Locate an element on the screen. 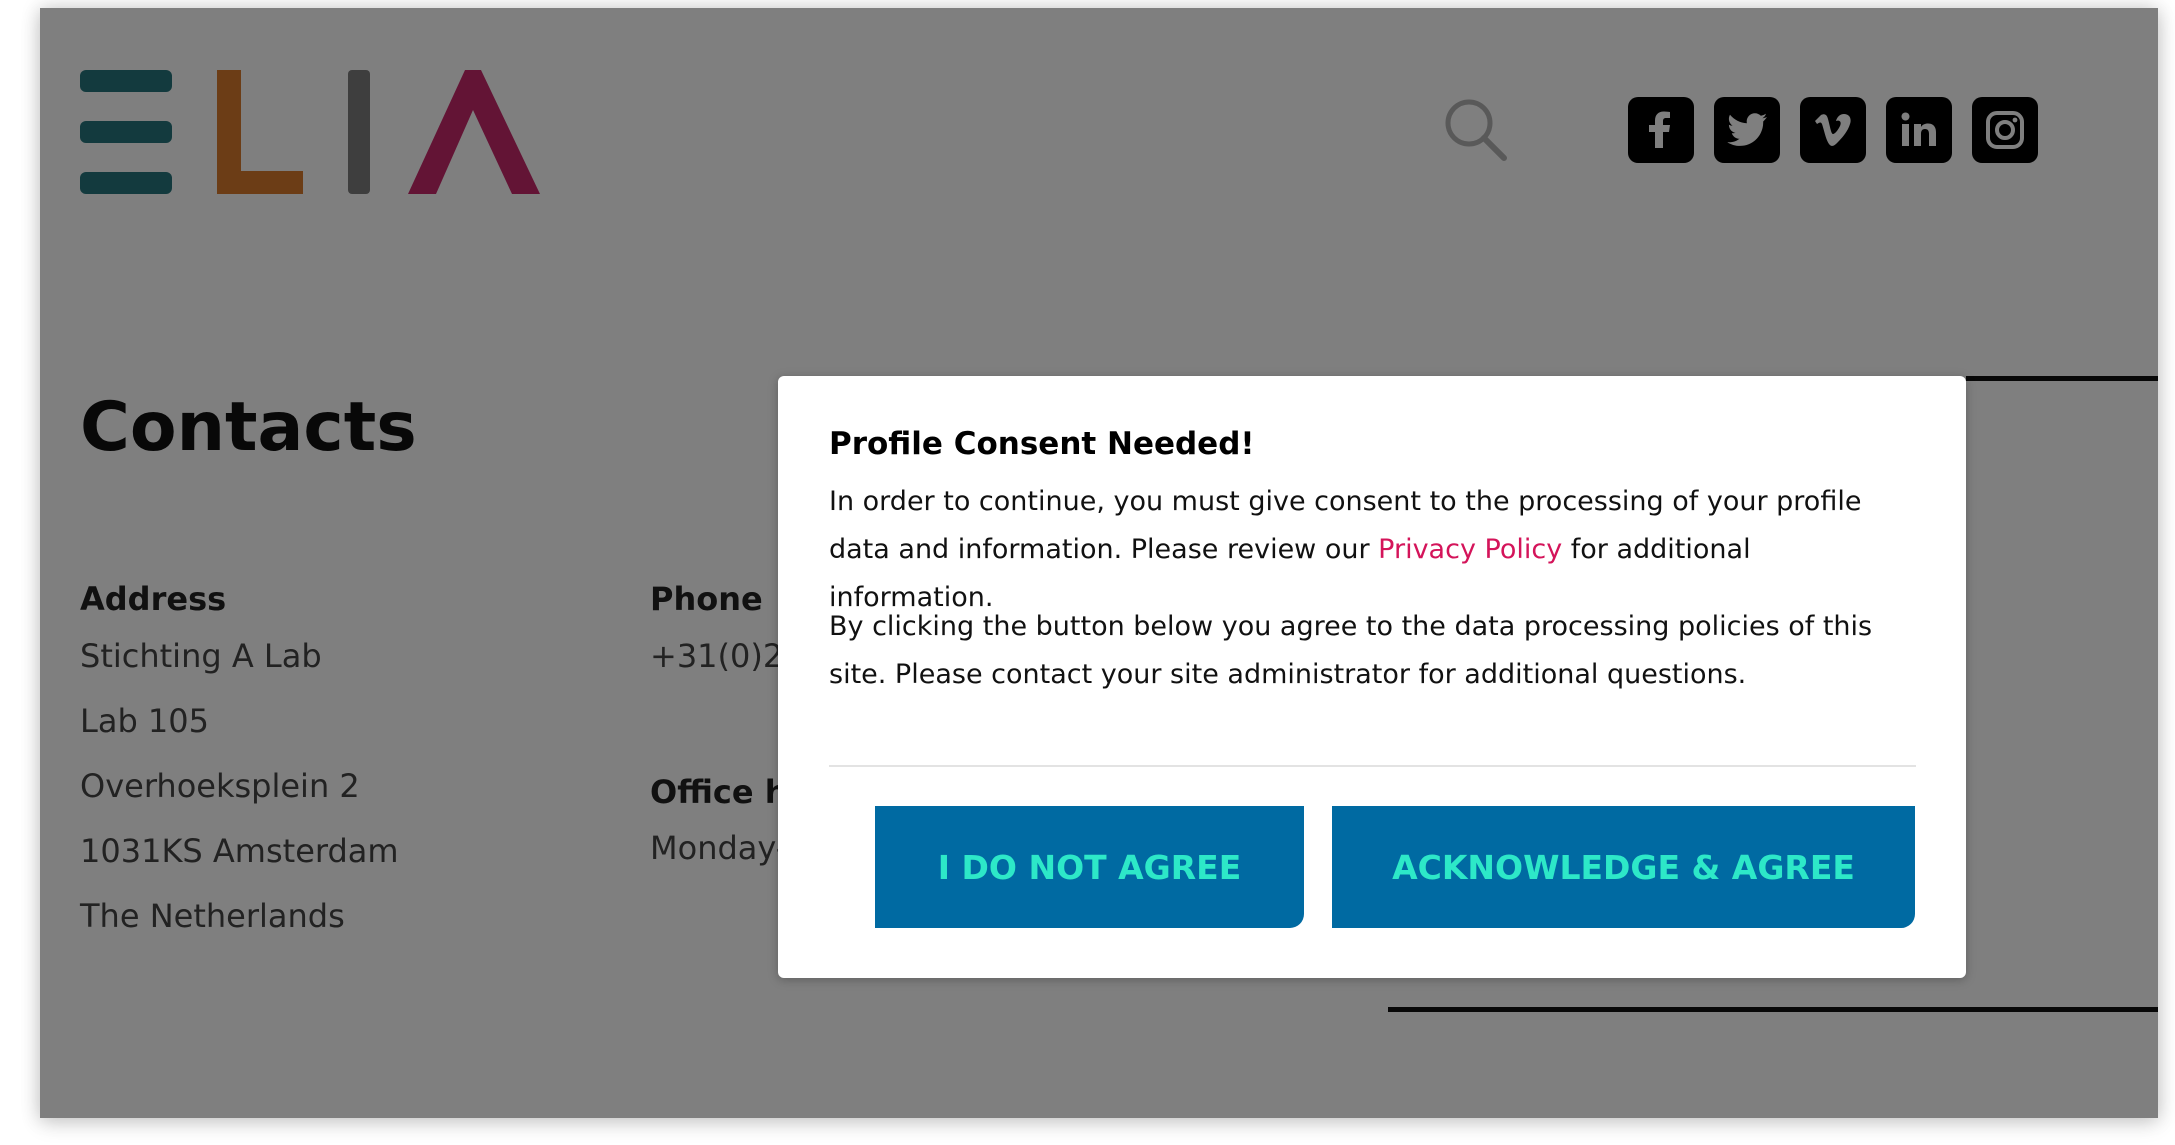 The image size is (2175, 1145). privacy-policy-link: Privacy Policy is located at coordinates (1470, 549).